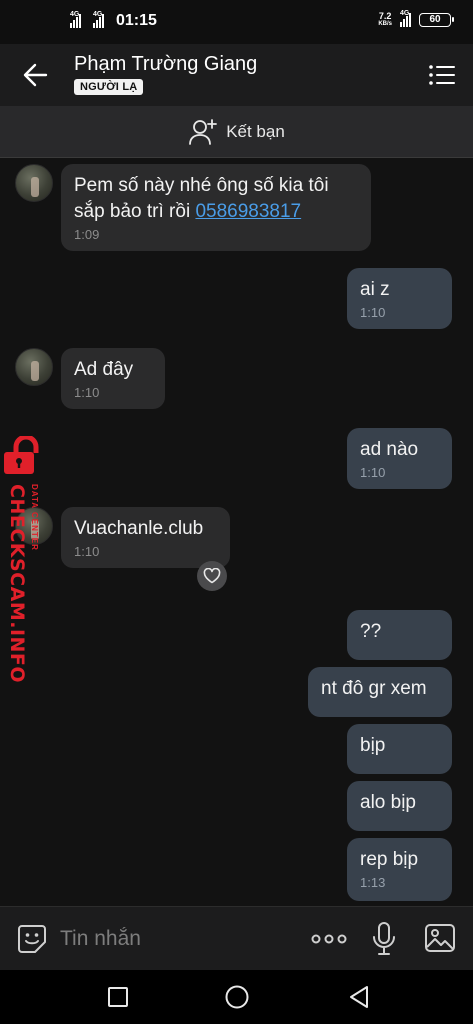 This screenshot has width=473, height=1024. I want to click on phone-link: 0586983817, so click(248, 211).